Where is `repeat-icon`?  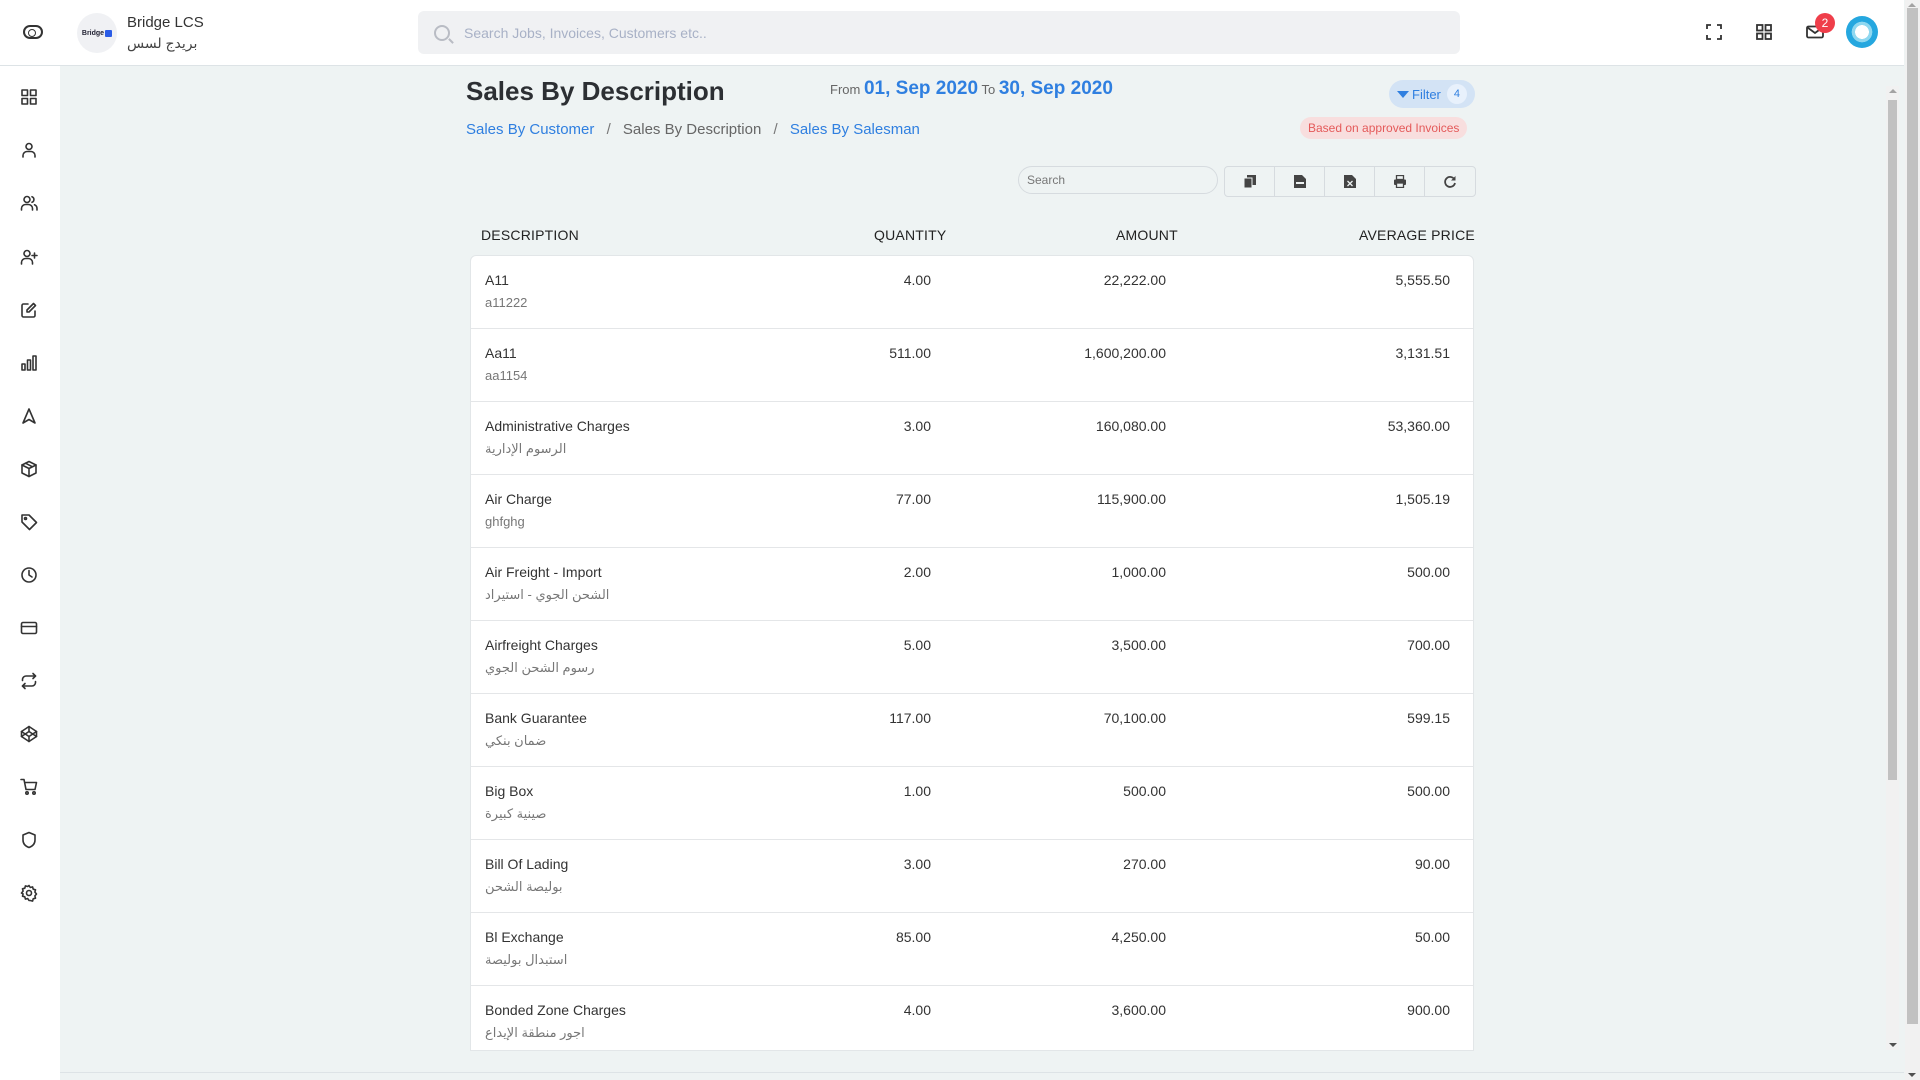 repeat-icon is located at coordinates (29, 681).